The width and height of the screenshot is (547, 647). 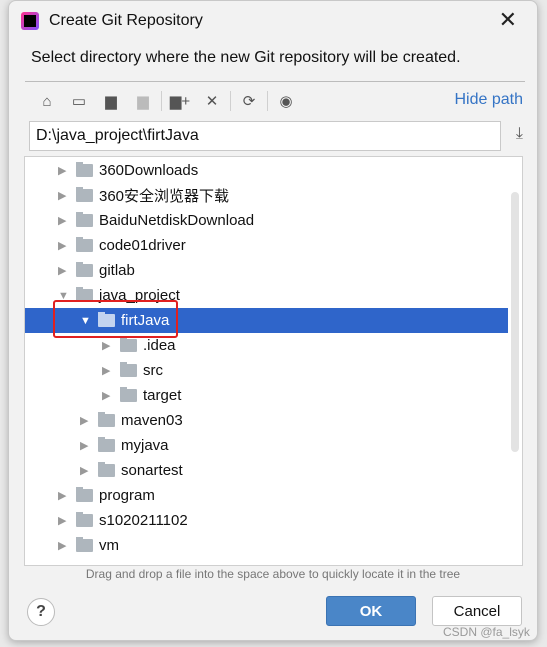 What do you see at coordinates (109, 545) in the screenshot?
I see `tree-item-label: vm` at bounding box center [109, 545].